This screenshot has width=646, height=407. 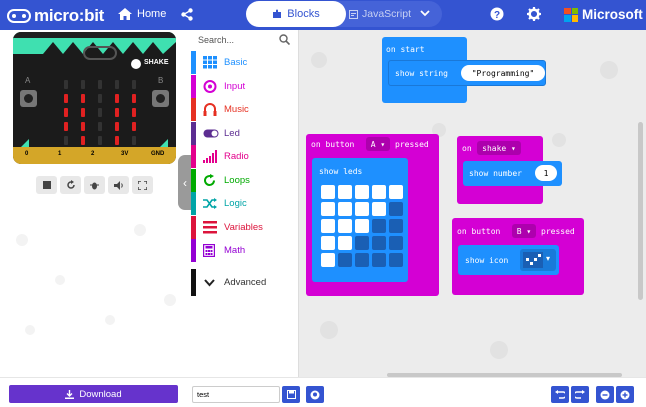 I want to click on pin-0-label: 0, so click(x=26, y=154).